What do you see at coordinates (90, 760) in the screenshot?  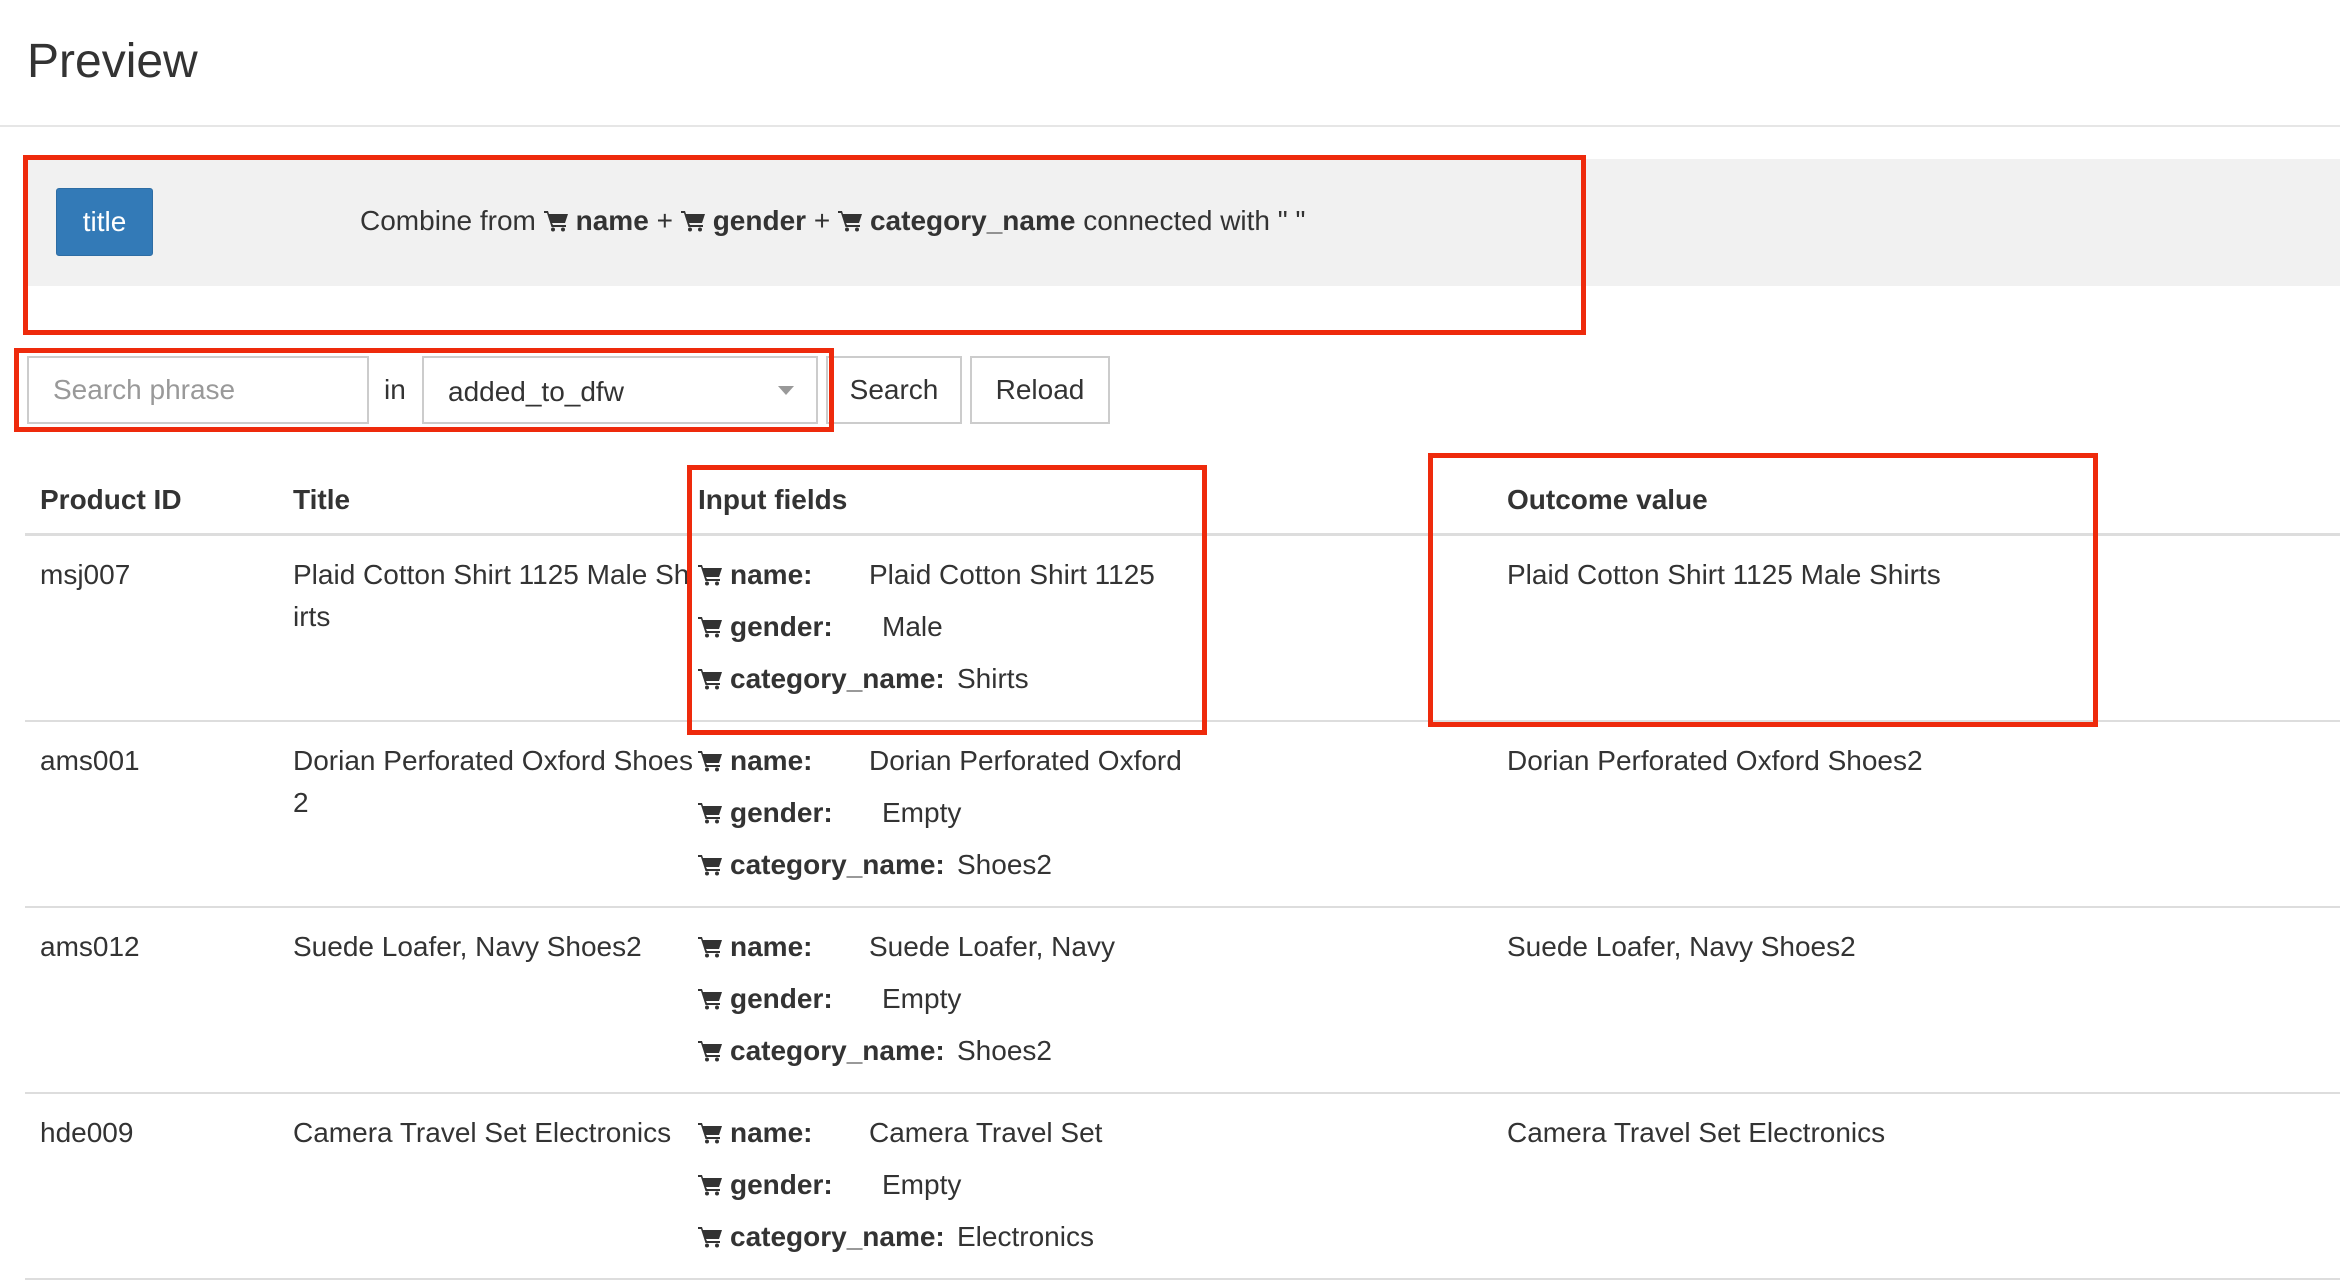 I see `product-id-cell: ams001` at bounding box center [90, 760].